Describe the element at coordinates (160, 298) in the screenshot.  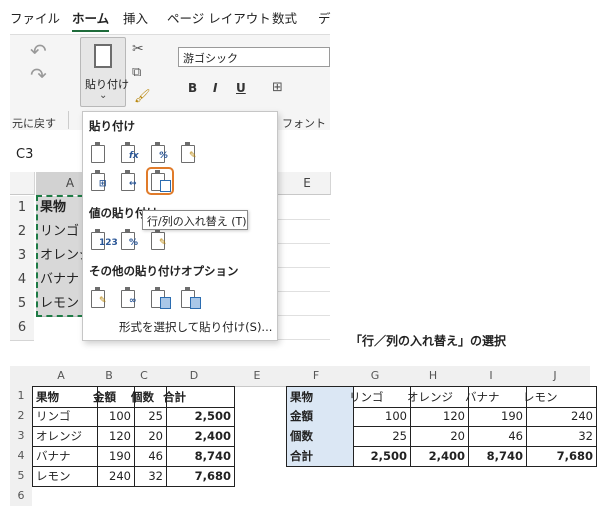
I see `paste-picture-icon` at that location.